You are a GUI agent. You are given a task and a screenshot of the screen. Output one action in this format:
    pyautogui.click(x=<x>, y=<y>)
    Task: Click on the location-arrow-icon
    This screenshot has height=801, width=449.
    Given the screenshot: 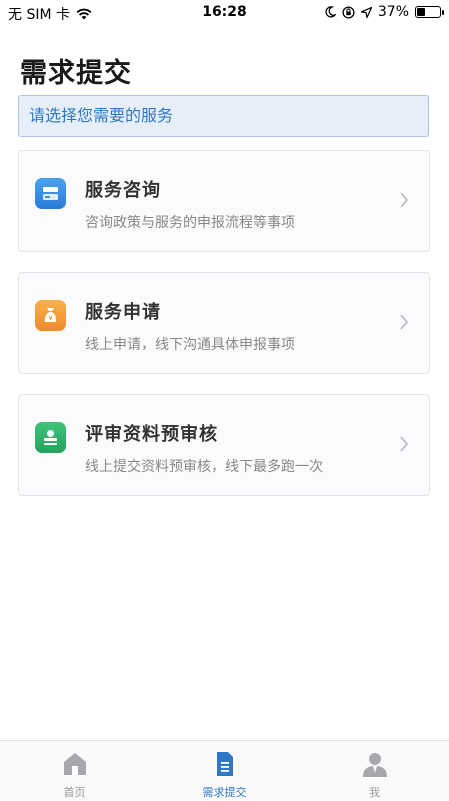 What is the action you would take?
    pyautogui.click(x=366, y=12)
    